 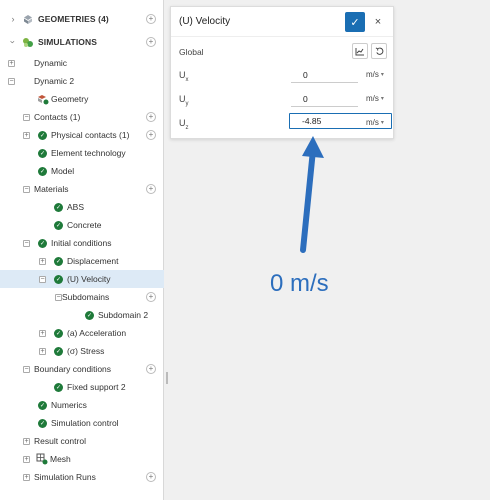 What do you see at coordinates (51, 63) in the screenshot?
I see `tree-label: Dynamic` at bounding box center [51, 63].